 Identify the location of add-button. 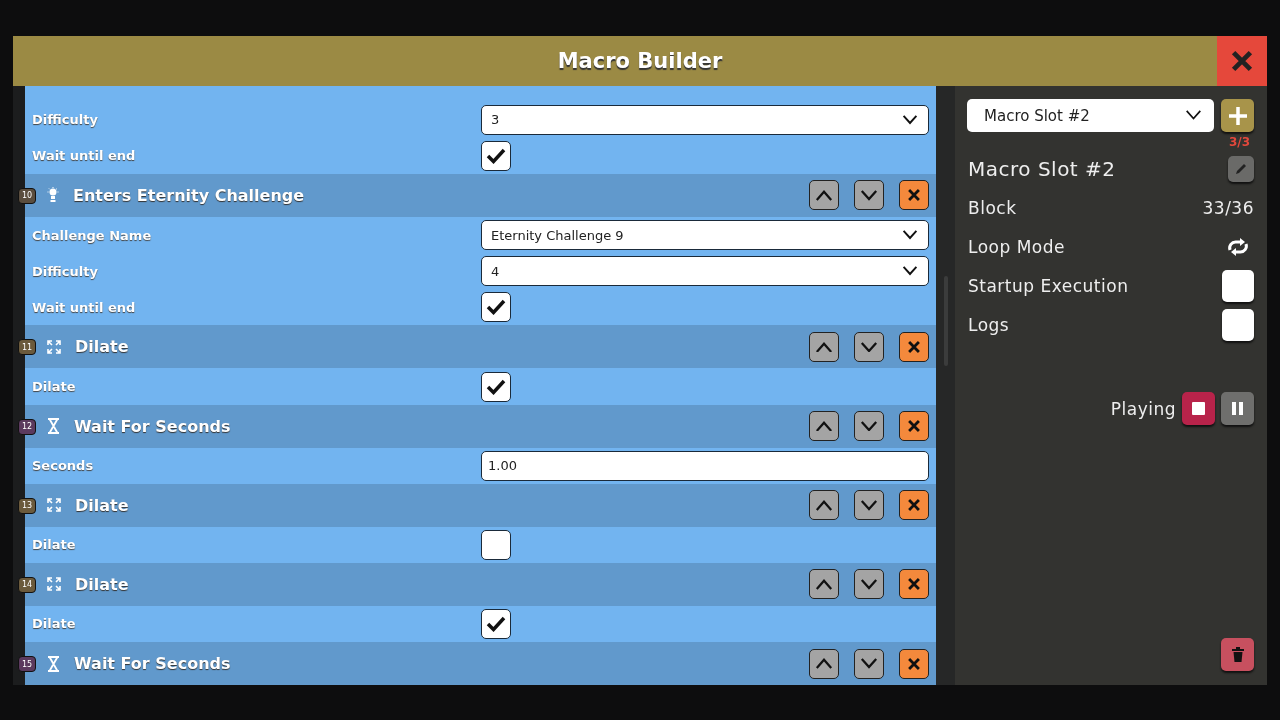
(1237, 115).